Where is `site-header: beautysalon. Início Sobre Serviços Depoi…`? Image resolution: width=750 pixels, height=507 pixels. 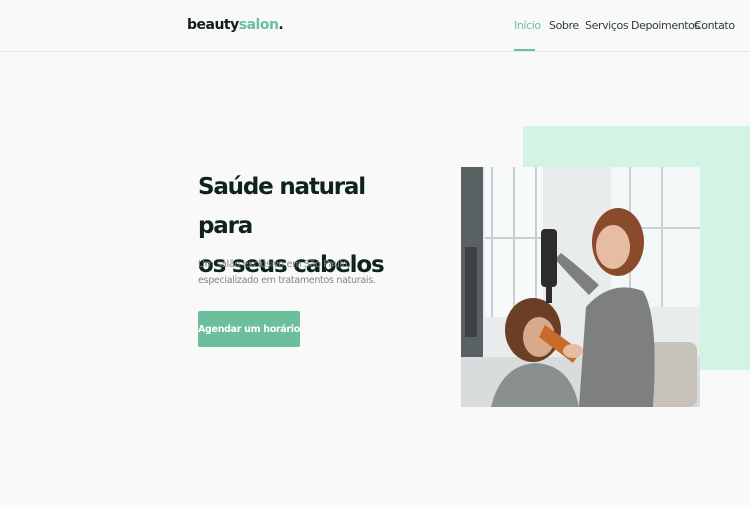
site-header: beautysalon. Início Sobre Serviços Depoi… is located at coordinates (375, 26).